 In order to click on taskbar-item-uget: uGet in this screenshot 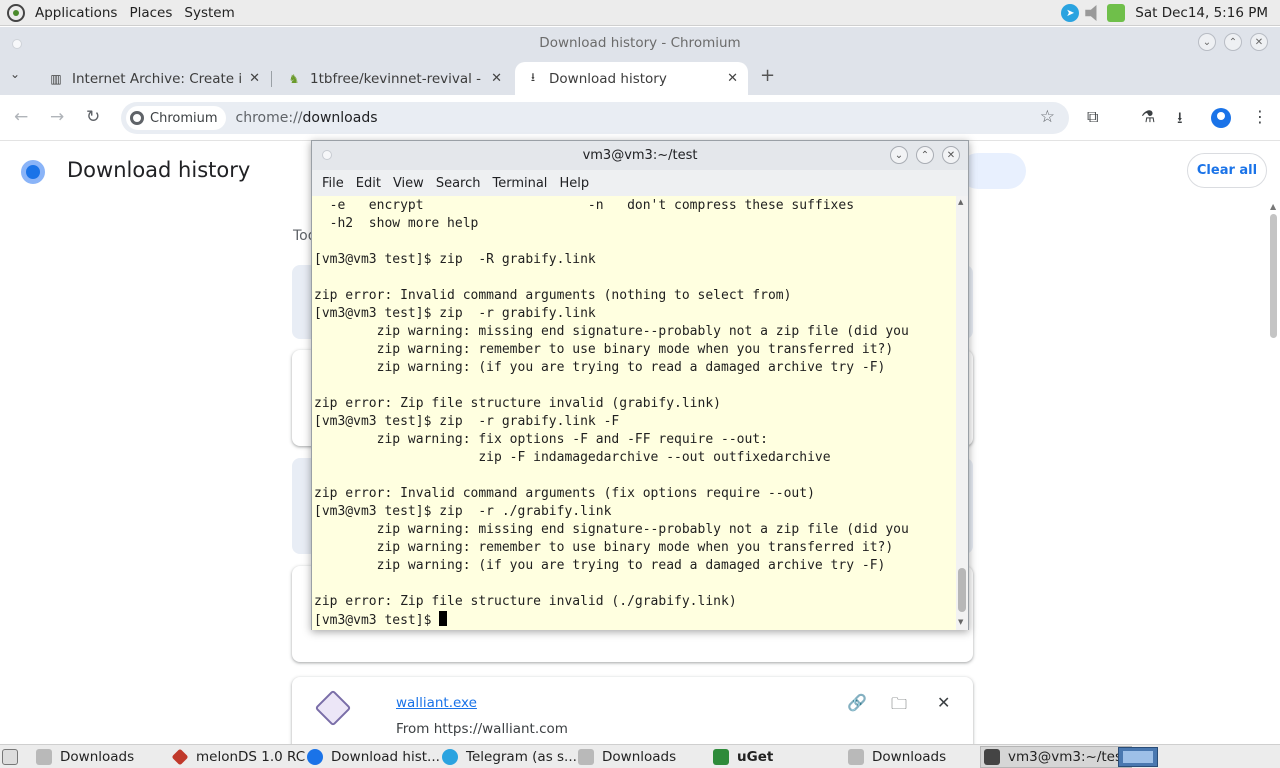, I will do `click(743, 757)`.